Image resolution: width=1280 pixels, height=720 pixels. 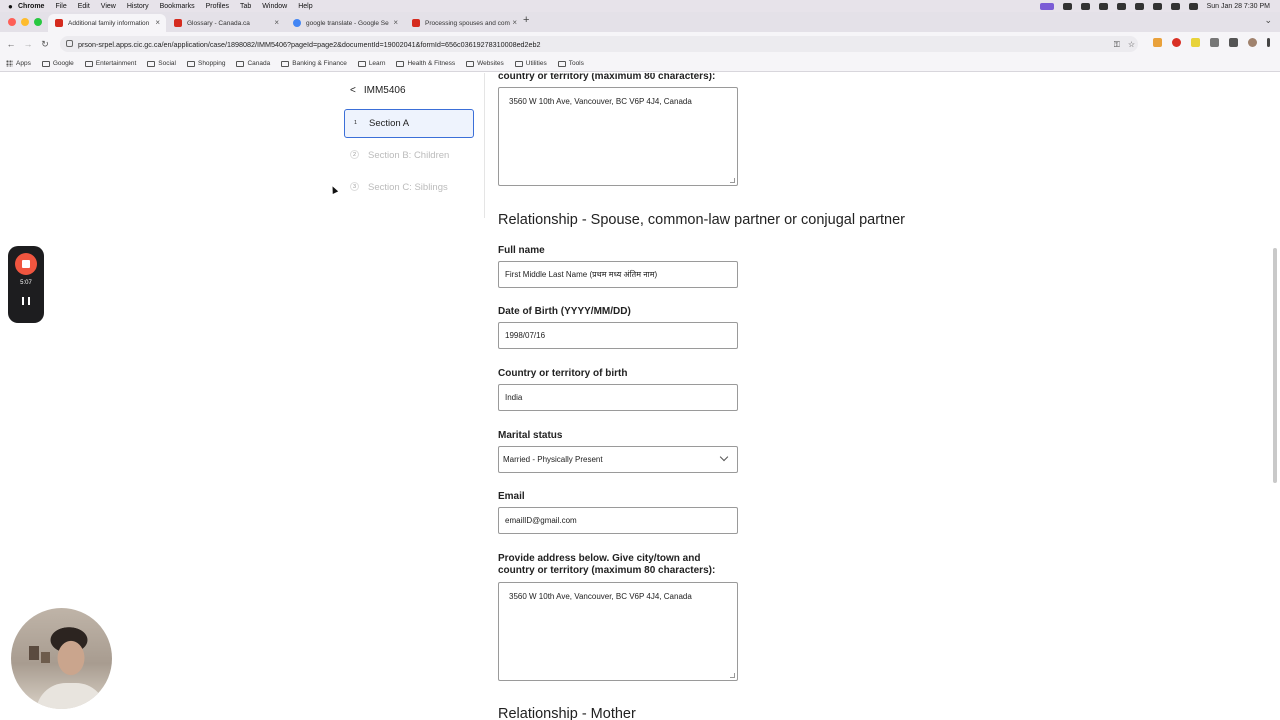 I want to click on bookmark-folder-utilities: Utilities, so click(x=530, y=63).